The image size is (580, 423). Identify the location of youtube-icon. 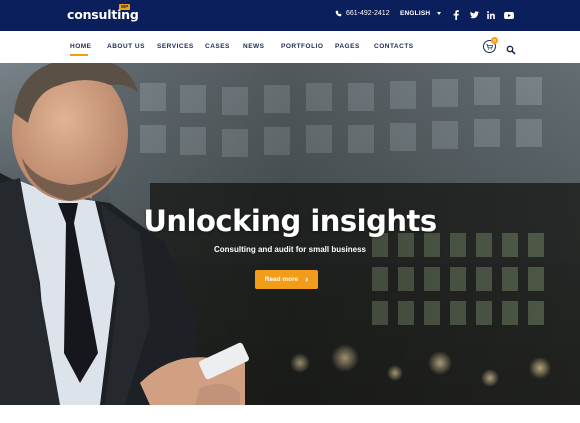
(509, 15).